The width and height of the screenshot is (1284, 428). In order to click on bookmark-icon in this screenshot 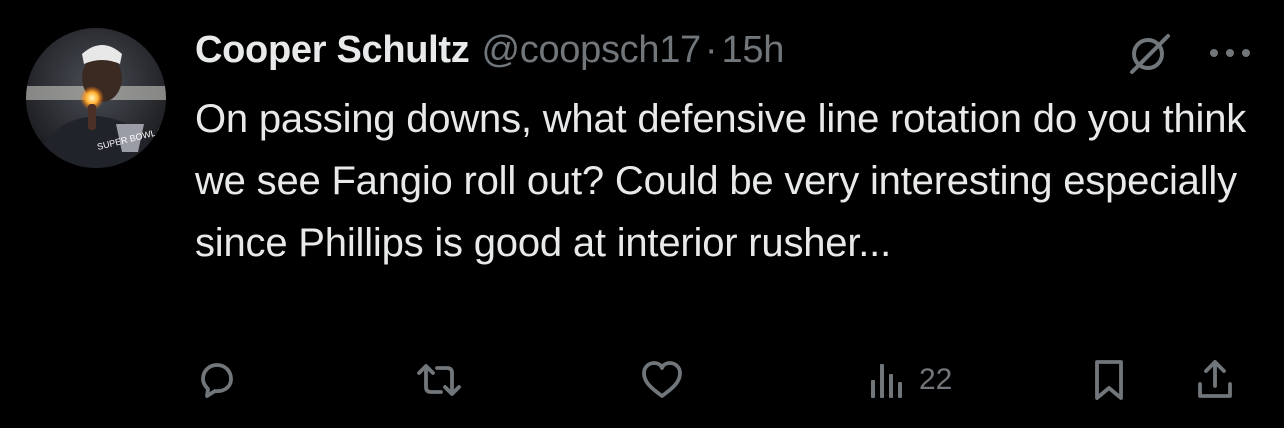, I will do `click(1109, 380)`.